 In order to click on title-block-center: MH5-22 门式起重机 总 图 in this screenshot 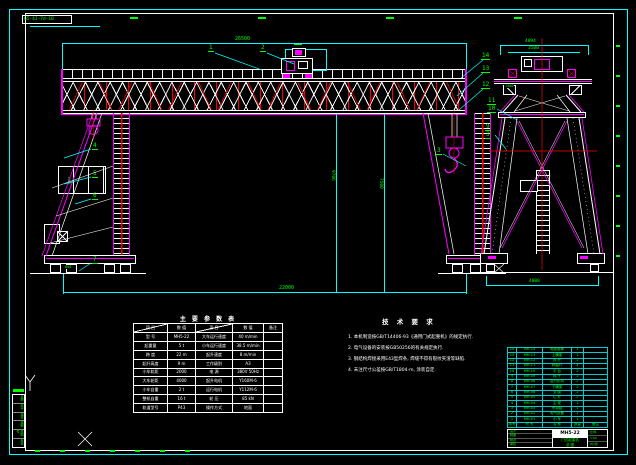, I will do `click(570, 438)`.